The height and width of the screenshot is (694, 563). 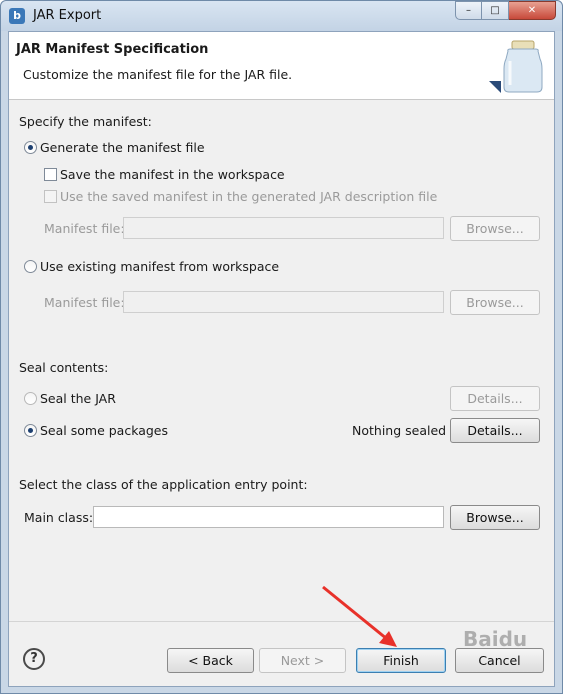 I want to click on save-manifest-label: Save the manifest in the workspace, so click(x=172, y=174).